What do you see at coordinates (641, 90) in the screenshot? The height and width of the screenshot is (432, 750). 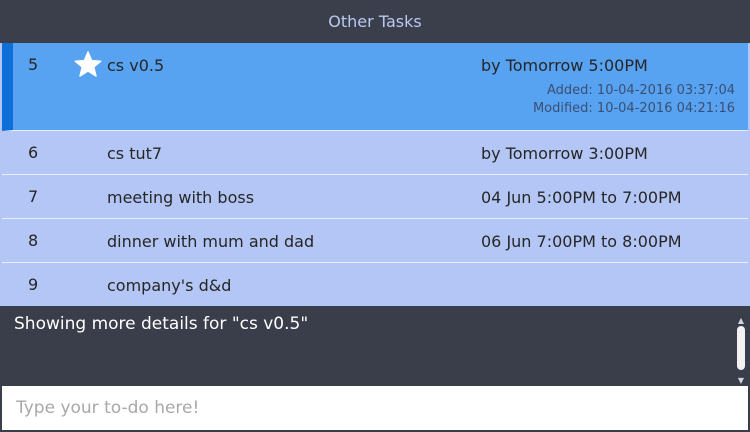 I see `task-added: Added: 10-04-2016 03:37:04` at bounding box center [641, 90].